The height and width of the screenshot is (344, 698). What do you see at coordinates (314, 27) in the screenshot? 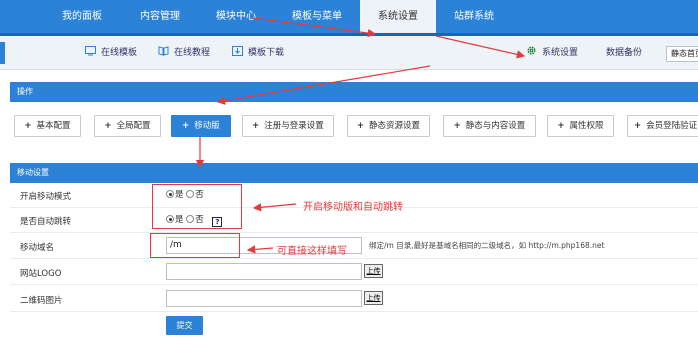
I see `arrow-to-system-settings` at bounding box center [314, 27].